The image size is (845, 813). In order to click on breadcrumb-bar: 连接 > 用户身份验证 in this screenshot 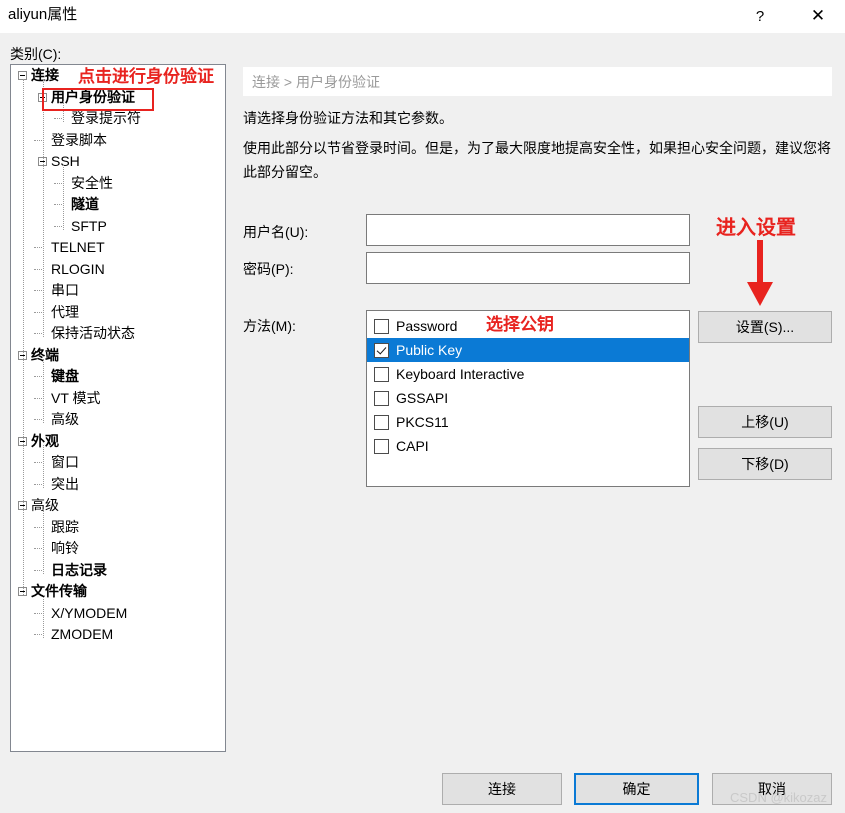, I will do `click(537, 81)`.